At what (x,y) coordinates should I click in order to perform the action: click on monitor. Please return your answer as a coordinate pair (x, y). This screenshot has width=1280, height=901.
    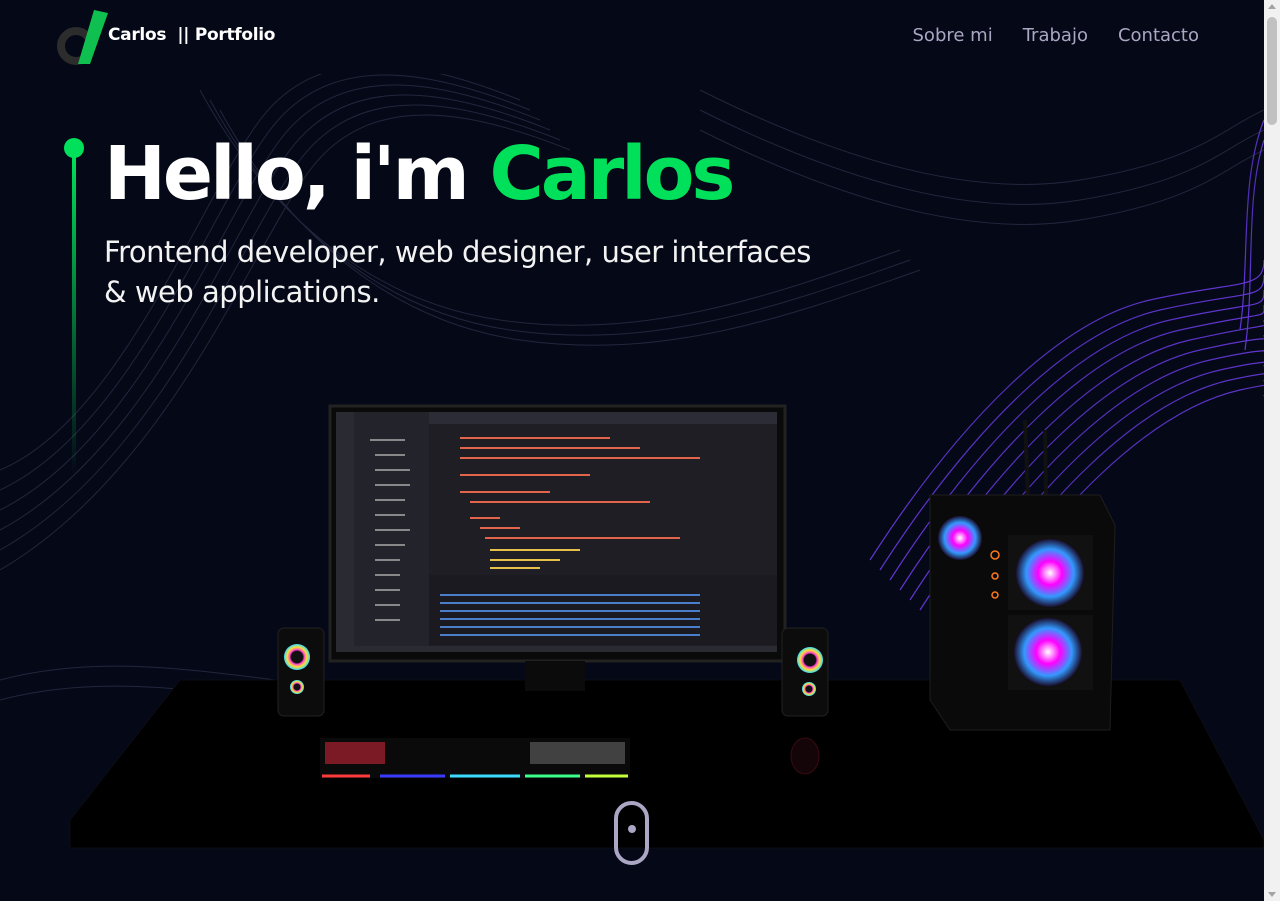
    Looking at the image, I should click on (557, 547).